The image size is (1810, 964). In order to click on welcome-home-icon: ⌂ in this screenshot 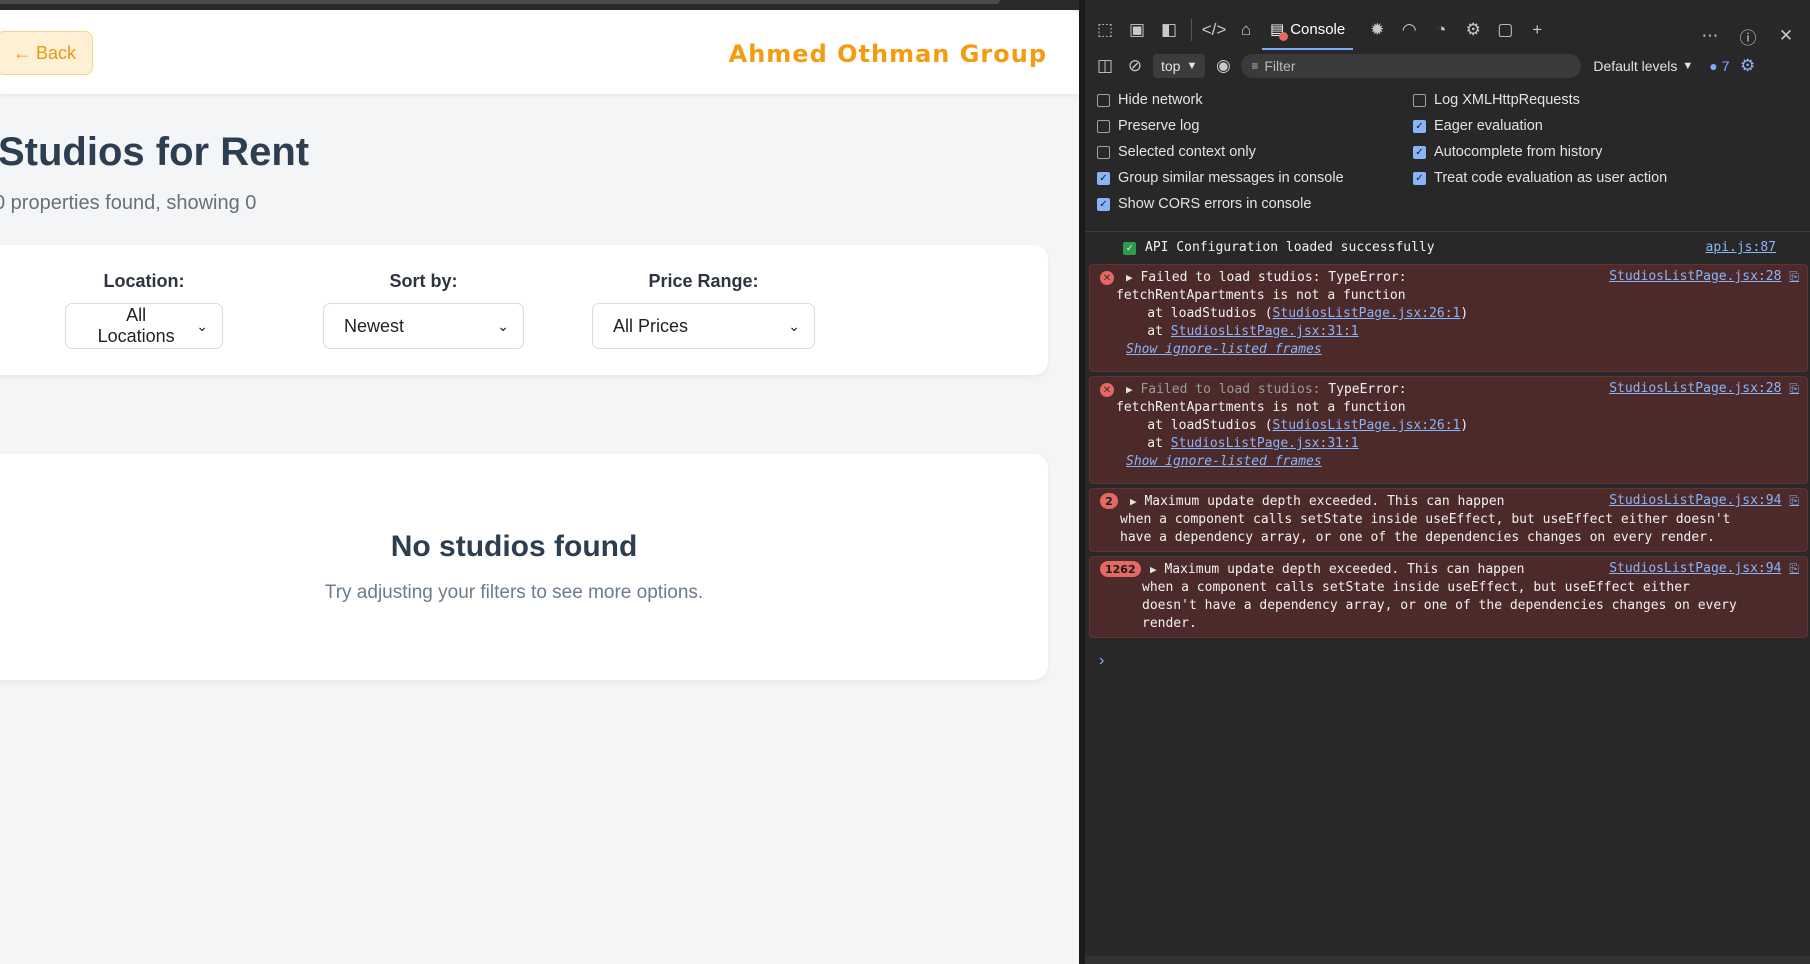, I will do `click(1246, 30)`.